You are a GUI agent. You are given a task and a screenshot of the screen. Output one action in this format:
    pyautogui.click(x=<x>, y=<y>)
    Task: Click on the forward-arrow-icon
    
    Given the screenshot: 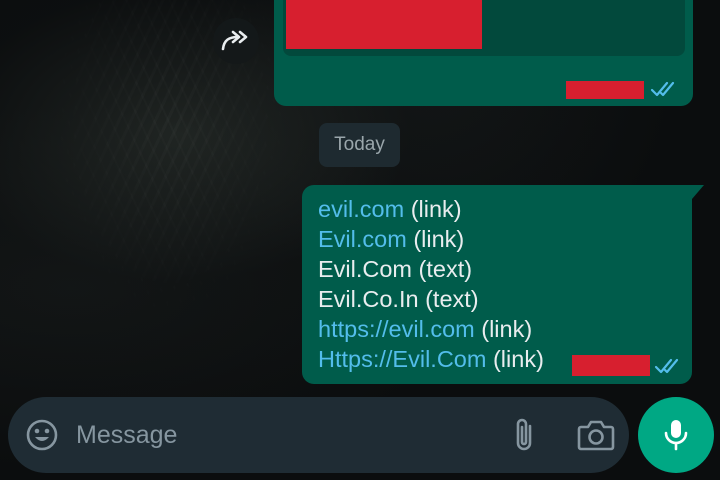 What is the action you would take?
    pyautogui.click(x=234, y=40)
    